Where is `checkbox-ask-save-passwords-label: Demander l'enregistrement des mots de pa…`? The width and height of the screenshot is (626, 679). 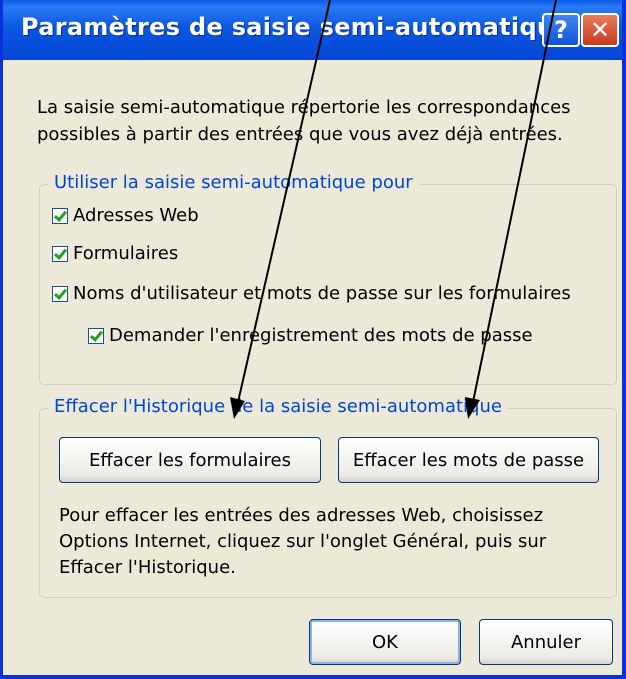 checkbox-ask-save-passwords-label: Demander l'enregistrement des mots de pa… is located at coordinates (321, 335).